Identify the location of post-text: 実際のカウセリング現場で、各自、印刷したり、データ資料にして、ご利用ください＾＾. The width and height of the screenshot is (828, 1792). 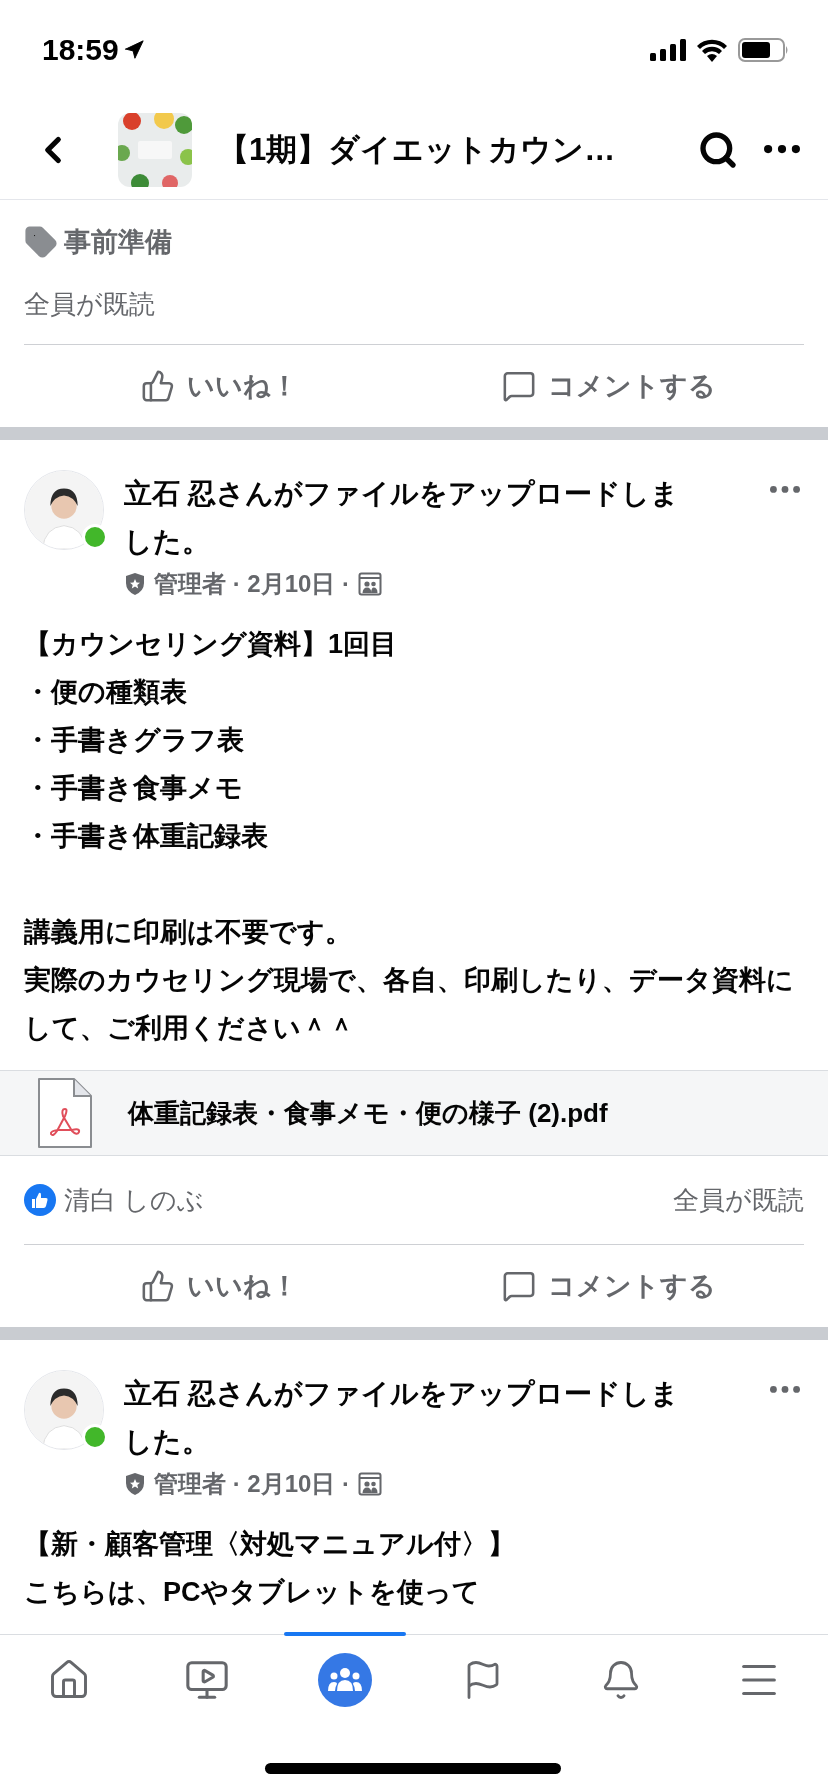
(409, 1004).